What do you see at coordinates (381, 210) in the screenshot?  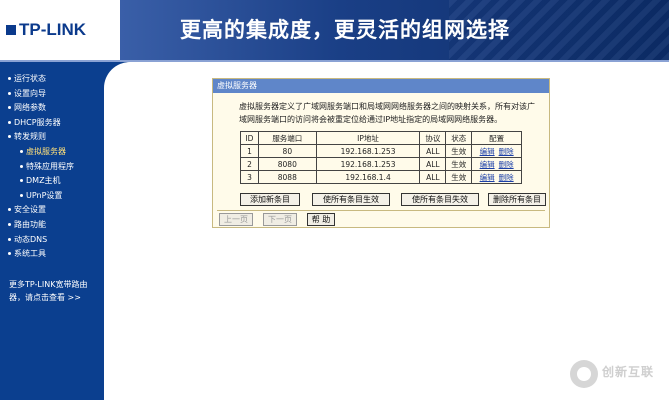 I see `panel-divider` at bounding box center [381, 210].